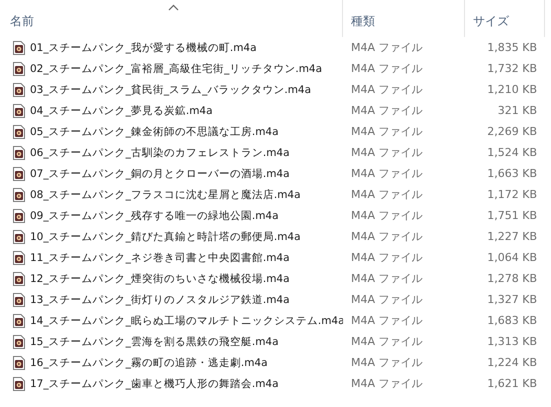  What do you see at coordinates (512, 278) in the screenshot?
I see `file-size: 1,278 KB` at bounding box center [512, 278].